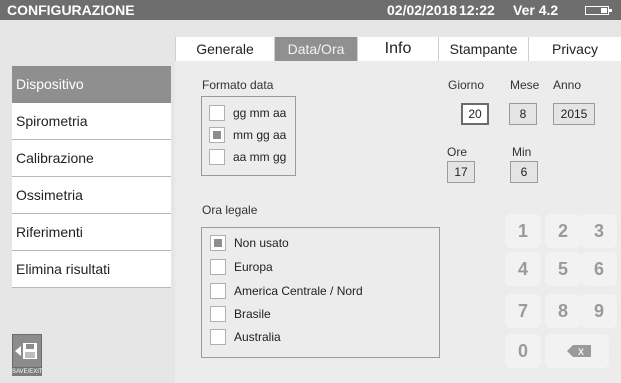 The height and width of the screenshot is (383, 621). What do you see at coordinates (567, 85) in the screenshot?
I see `year-label: Anno` at bounding box center [567, 85].